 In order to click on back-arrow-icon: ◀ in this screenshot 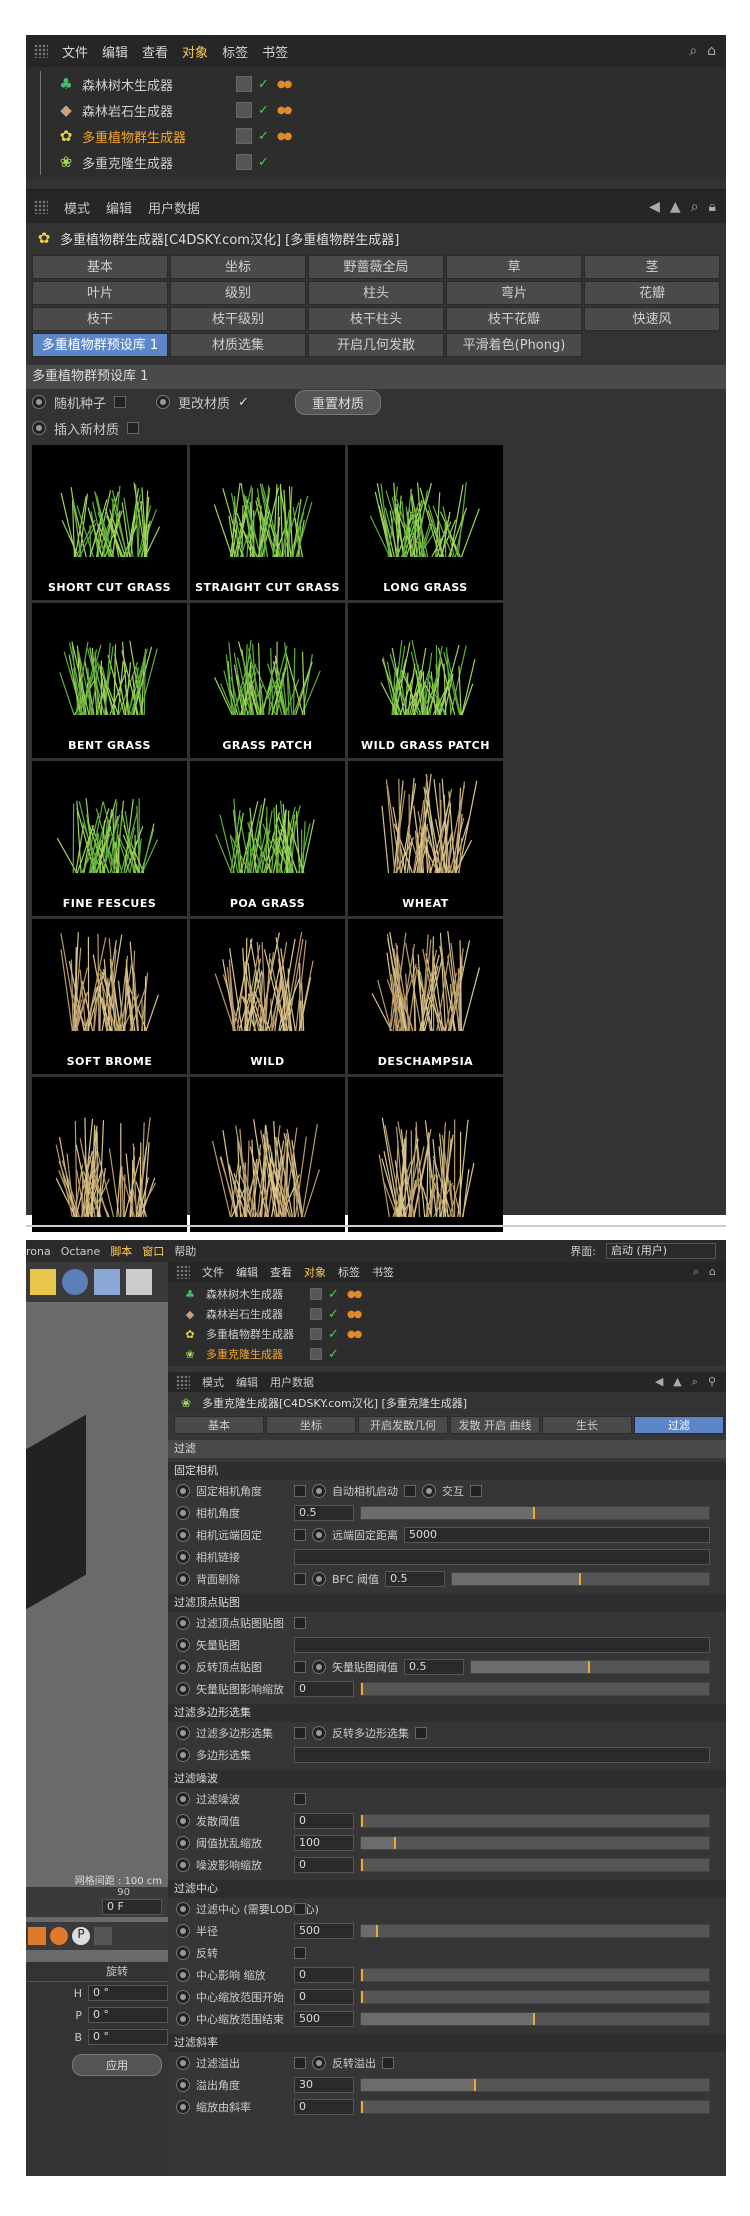, I will do `click(654, 207)`.